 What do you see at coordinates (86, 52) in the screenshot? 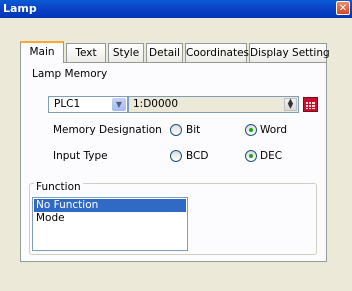
I see `tab-text: Text` at bounding box center [86, 52].